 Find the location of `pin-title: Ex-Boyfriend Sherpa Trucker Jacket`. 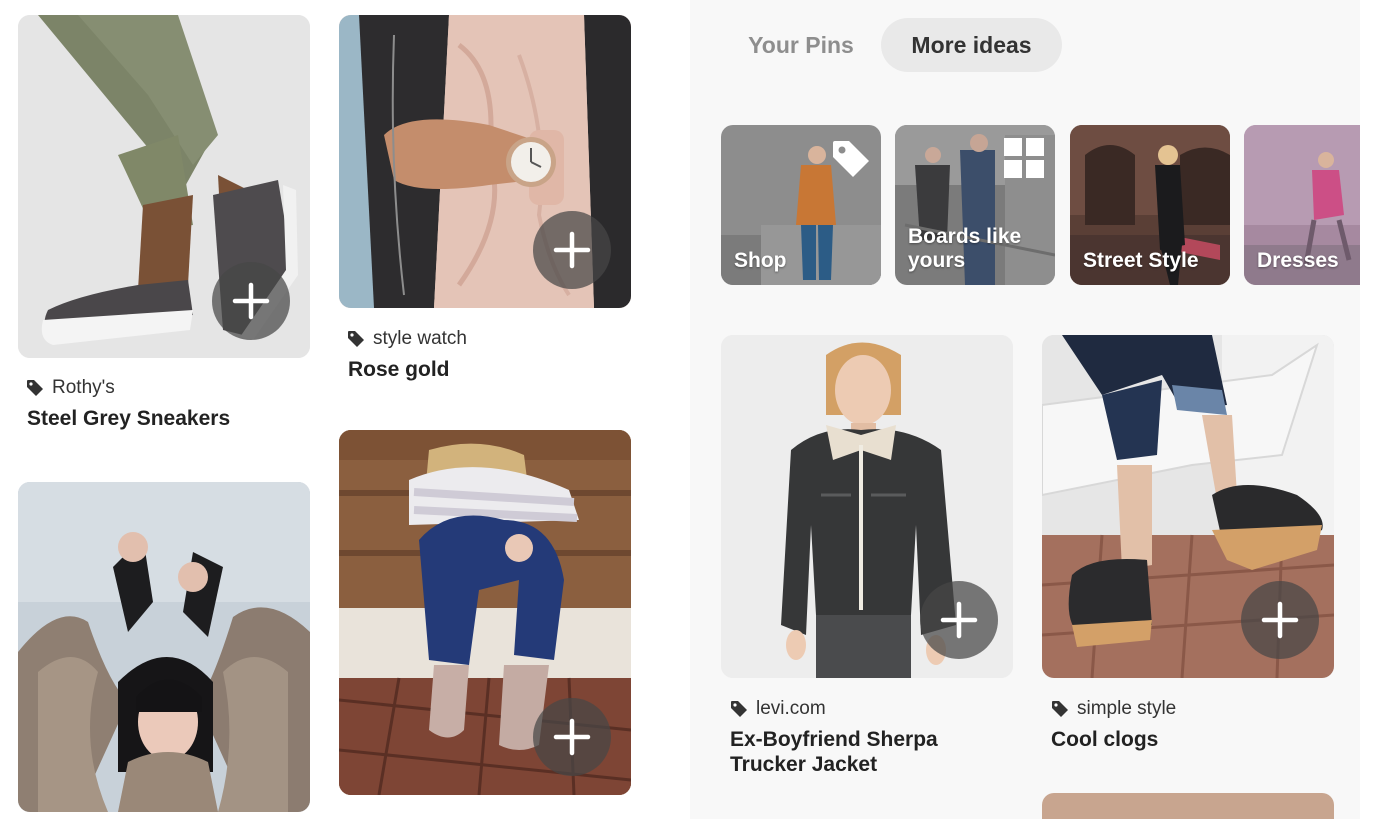

pin-title: Ex-Boyfriend Sherpa Trucker Jacket is located at coordinates (855, 752).